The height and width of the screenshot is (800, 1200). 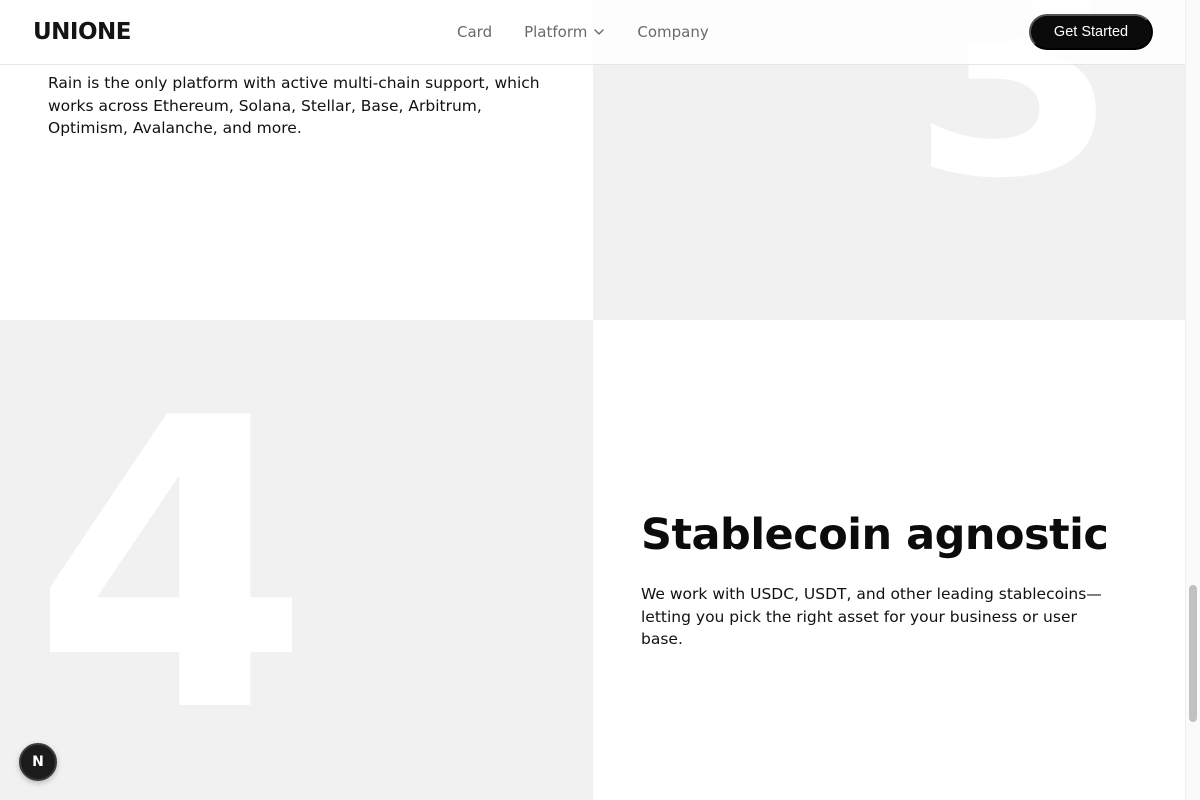 I want to click on page-scrollbar, so click(x=1192, y=400).